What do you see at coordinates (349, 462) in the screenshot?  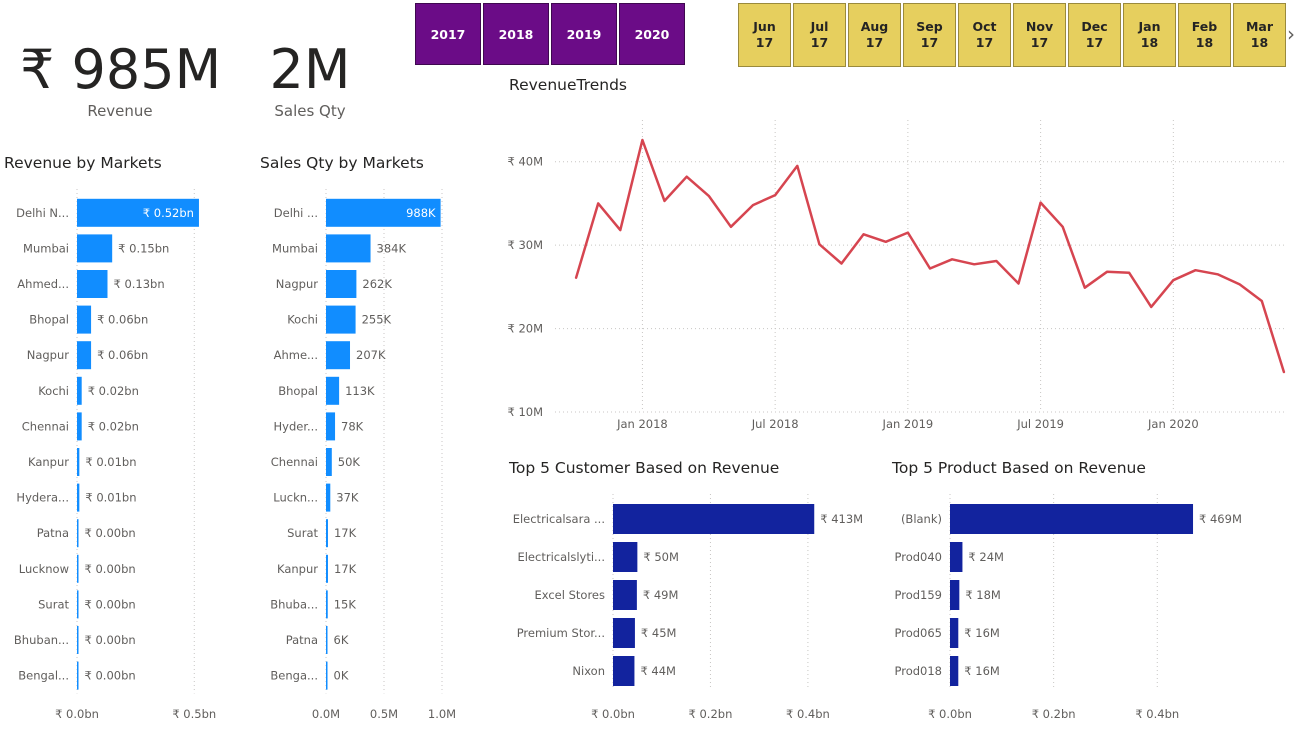 I see `data-label: 50K` at bounding box center [349, 462].